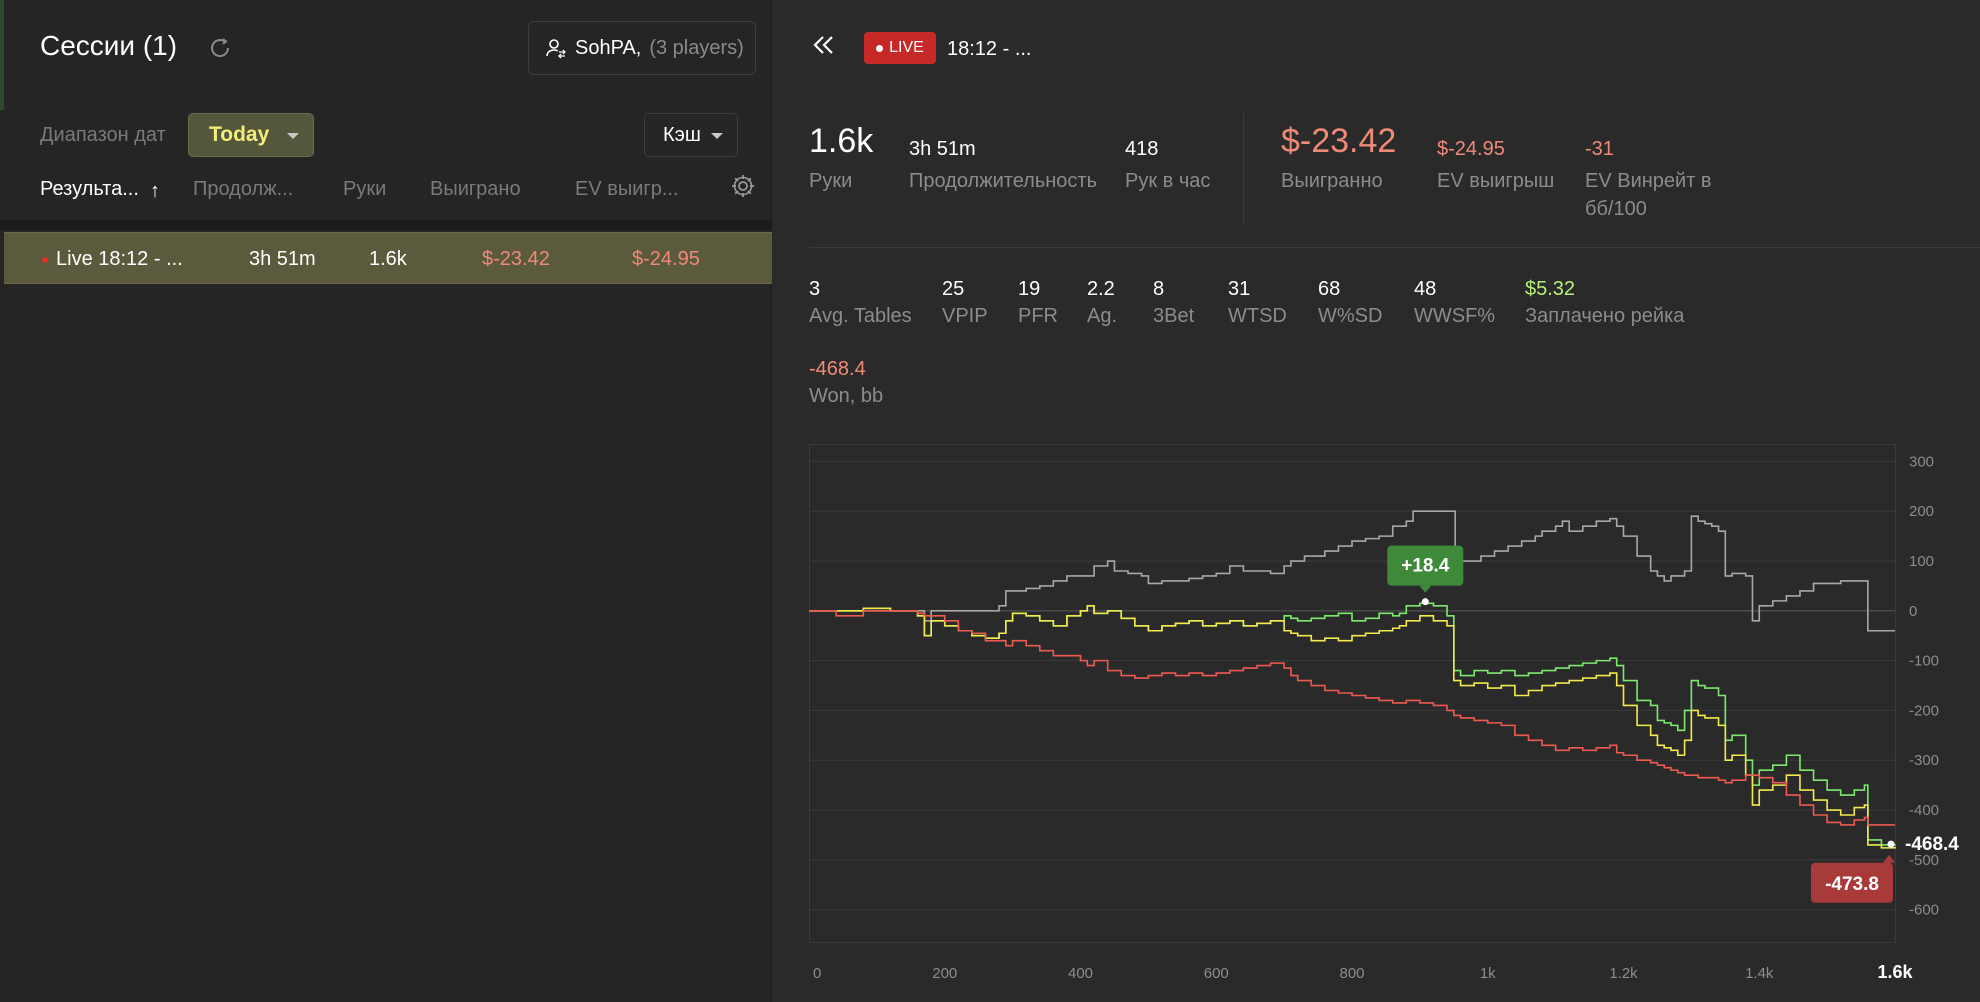 This screenshot has height=1002, width=1980. Describe the element at coordinates (1623, 973) in the screenshot. I see `chart-x-tick-label: 1.2k` at that location.